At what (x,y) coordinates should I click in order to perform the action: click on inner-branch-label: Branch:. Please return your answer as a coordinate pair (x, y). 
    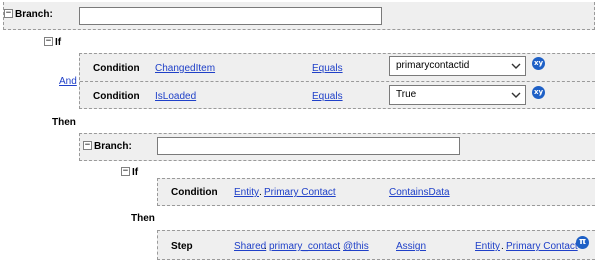
    Looking at the image, I should click on (113, 146).